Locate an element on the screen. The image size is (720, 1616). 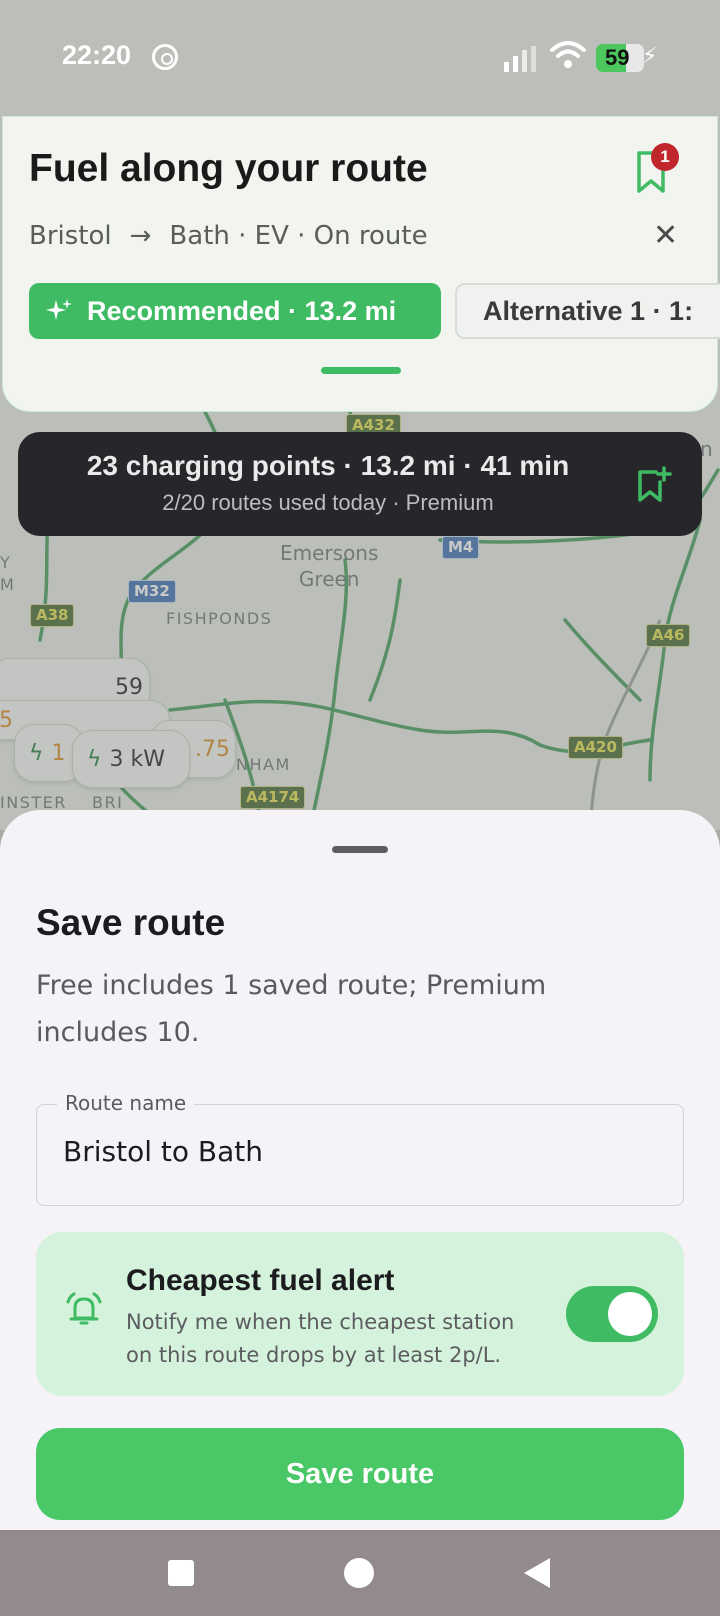
road-shield-a420: A420 is located at coordinates (595, 747).